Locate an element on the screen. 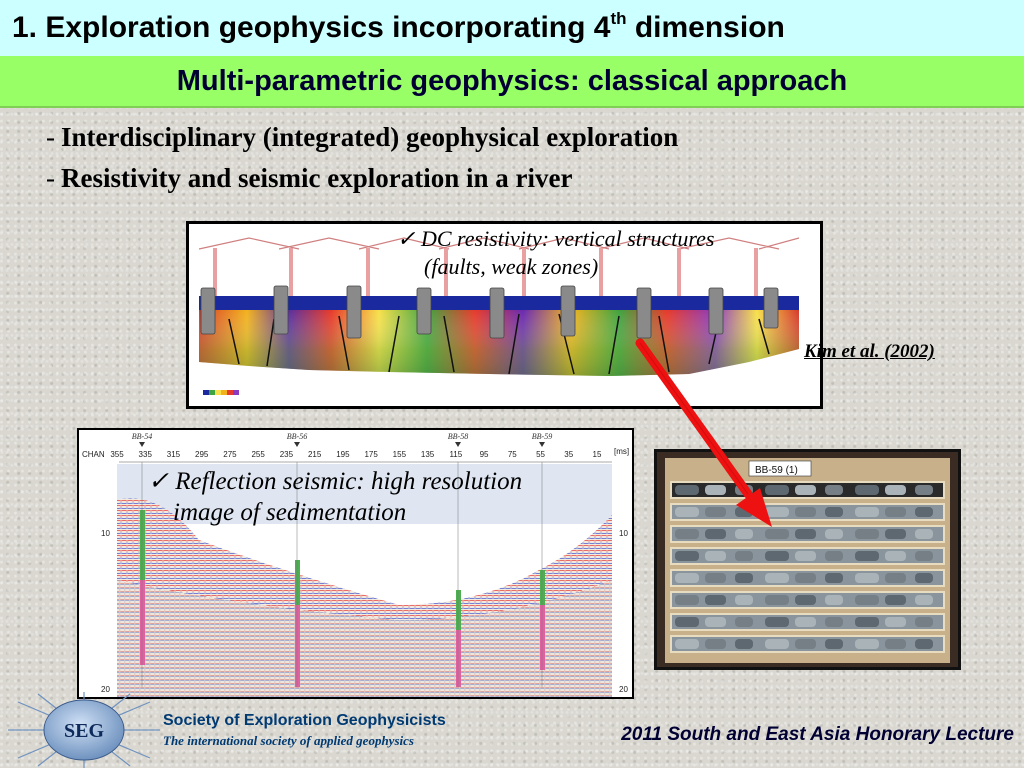  logo-text: SEG is located at coordinates (84, 731).